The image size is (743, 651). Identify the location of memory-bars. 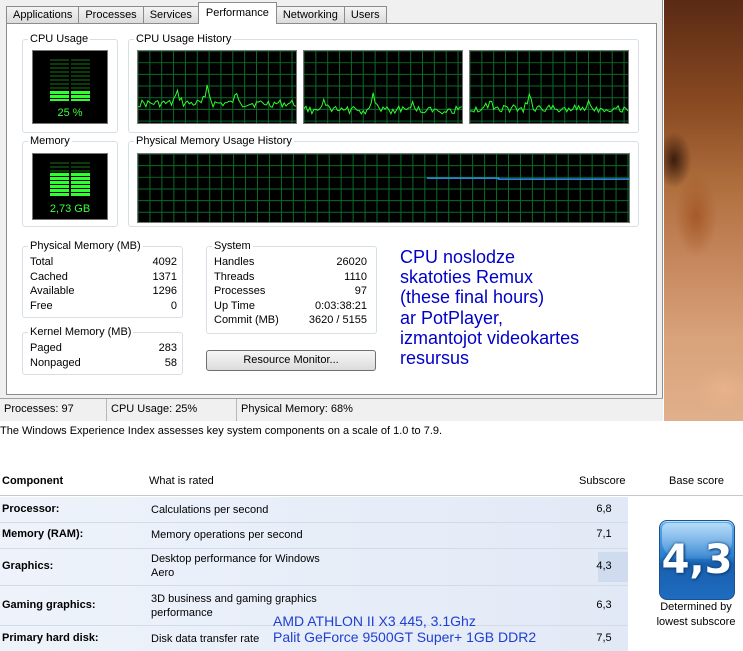
(70, 178).